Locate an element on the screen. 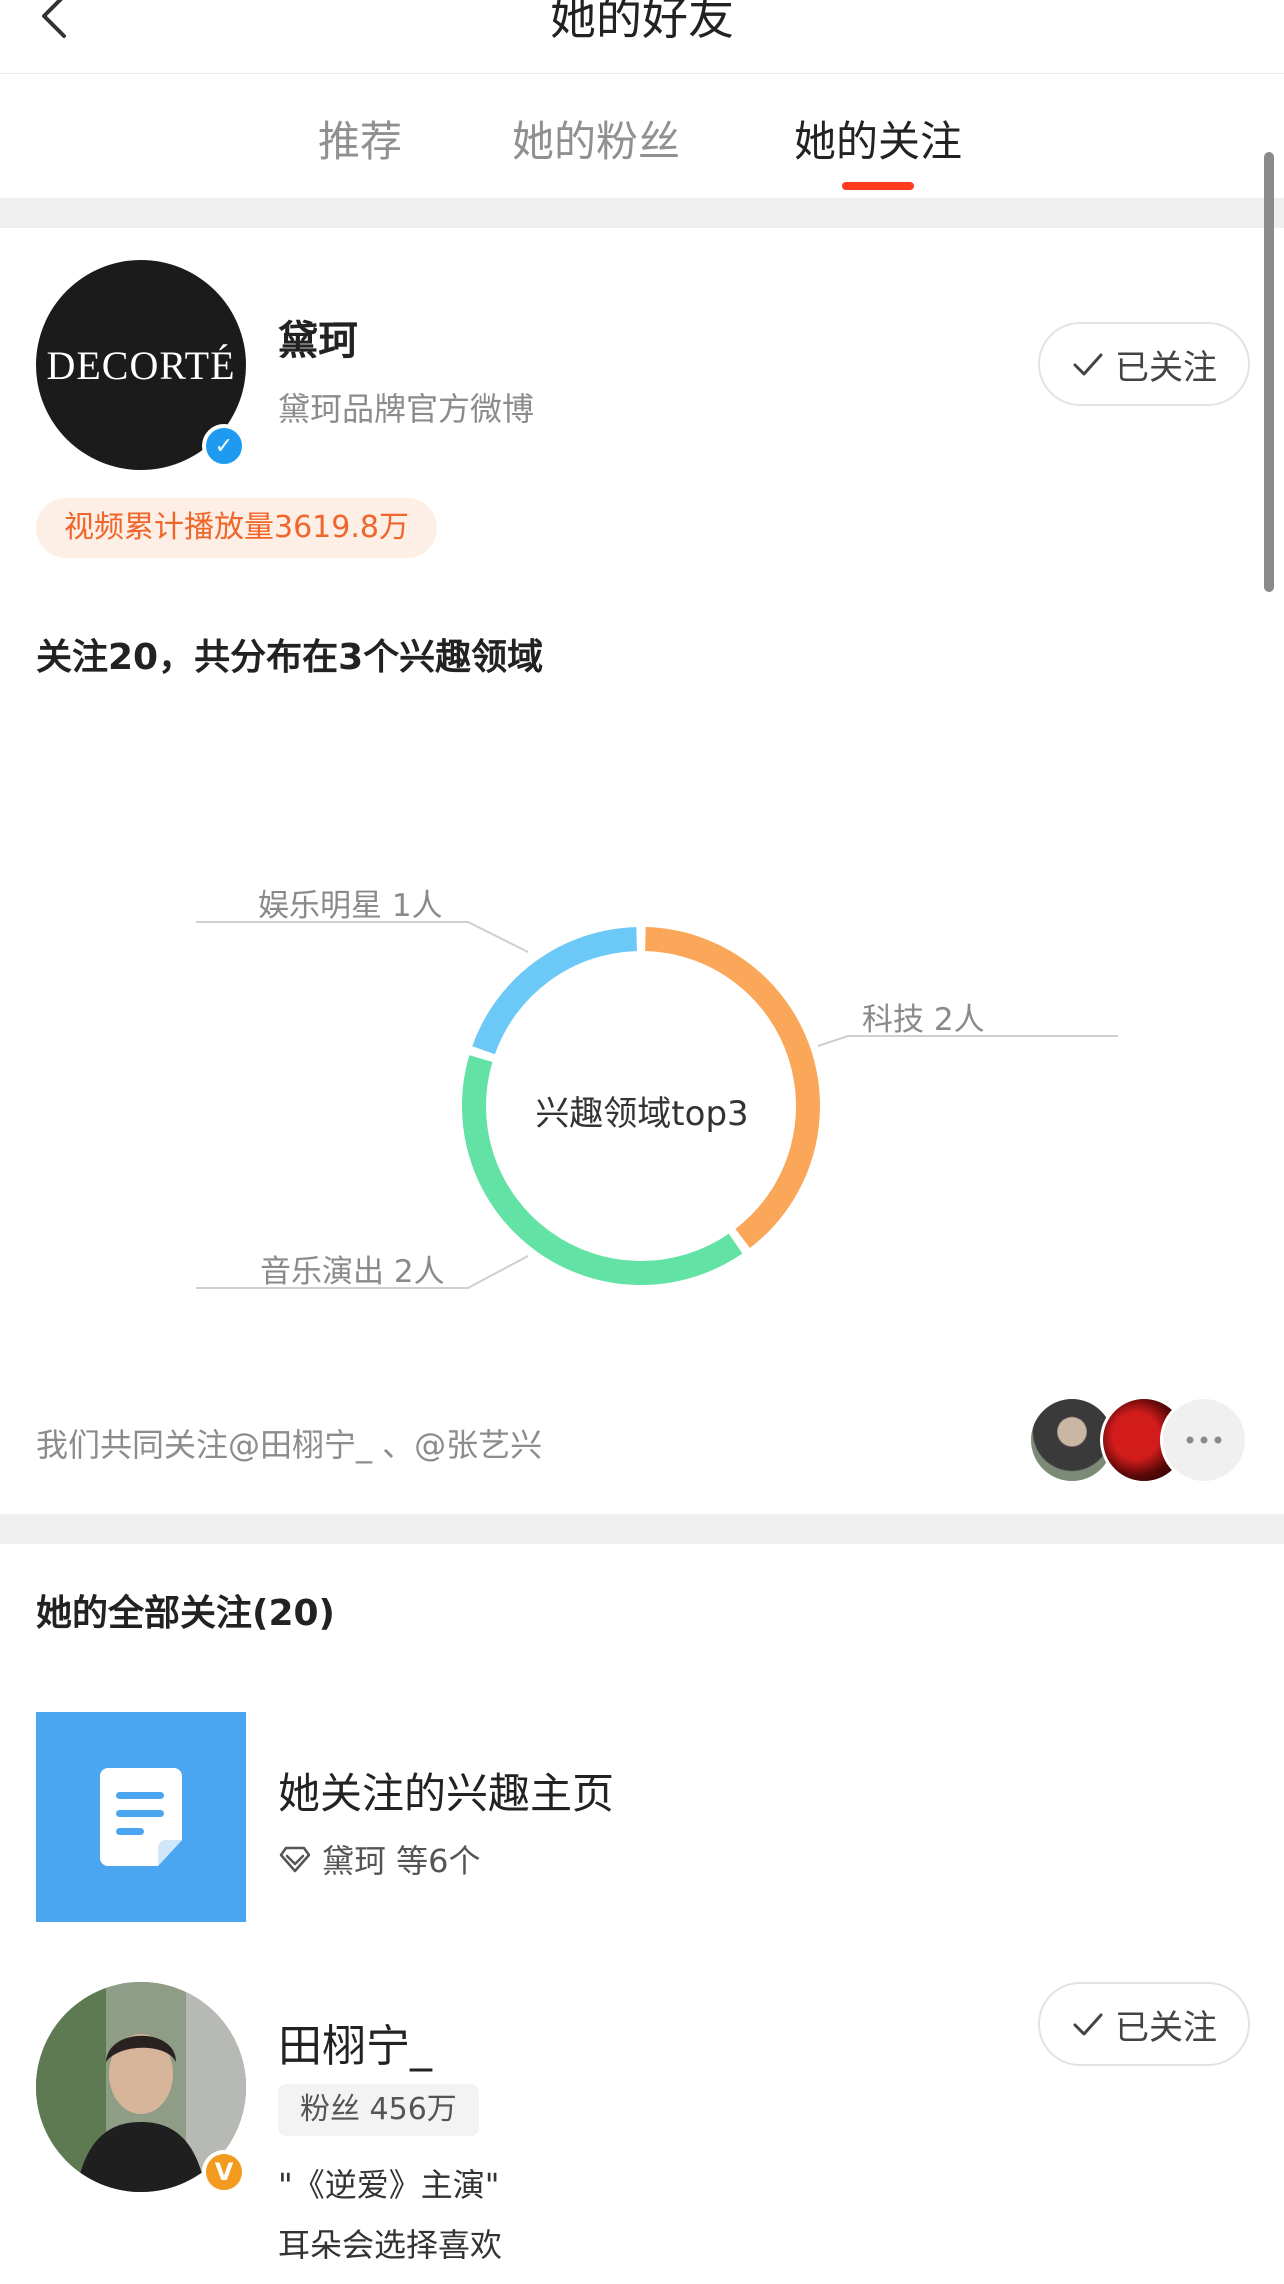  all-follows-heading: 她的全部关注(20) is located at coordinates (186, 1613).